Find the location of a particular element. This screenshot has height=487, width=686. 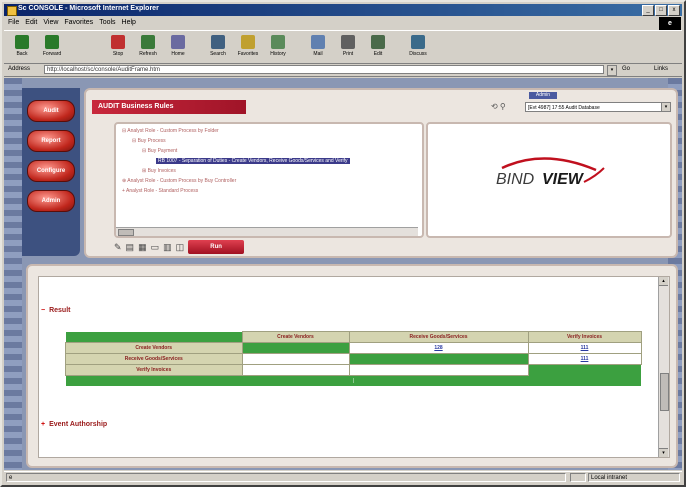

scroll-down-icon: ▾ is located at coordinates (663, 452).